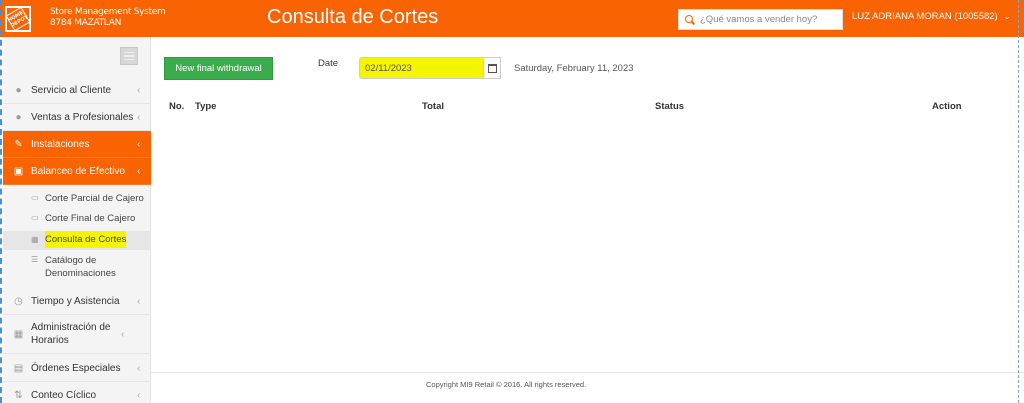 This screenshot has height=403, width=1024. Describe the element at coordinates (18, 395) in the screenshot. I see `sort-icon: ⇅` at that location.